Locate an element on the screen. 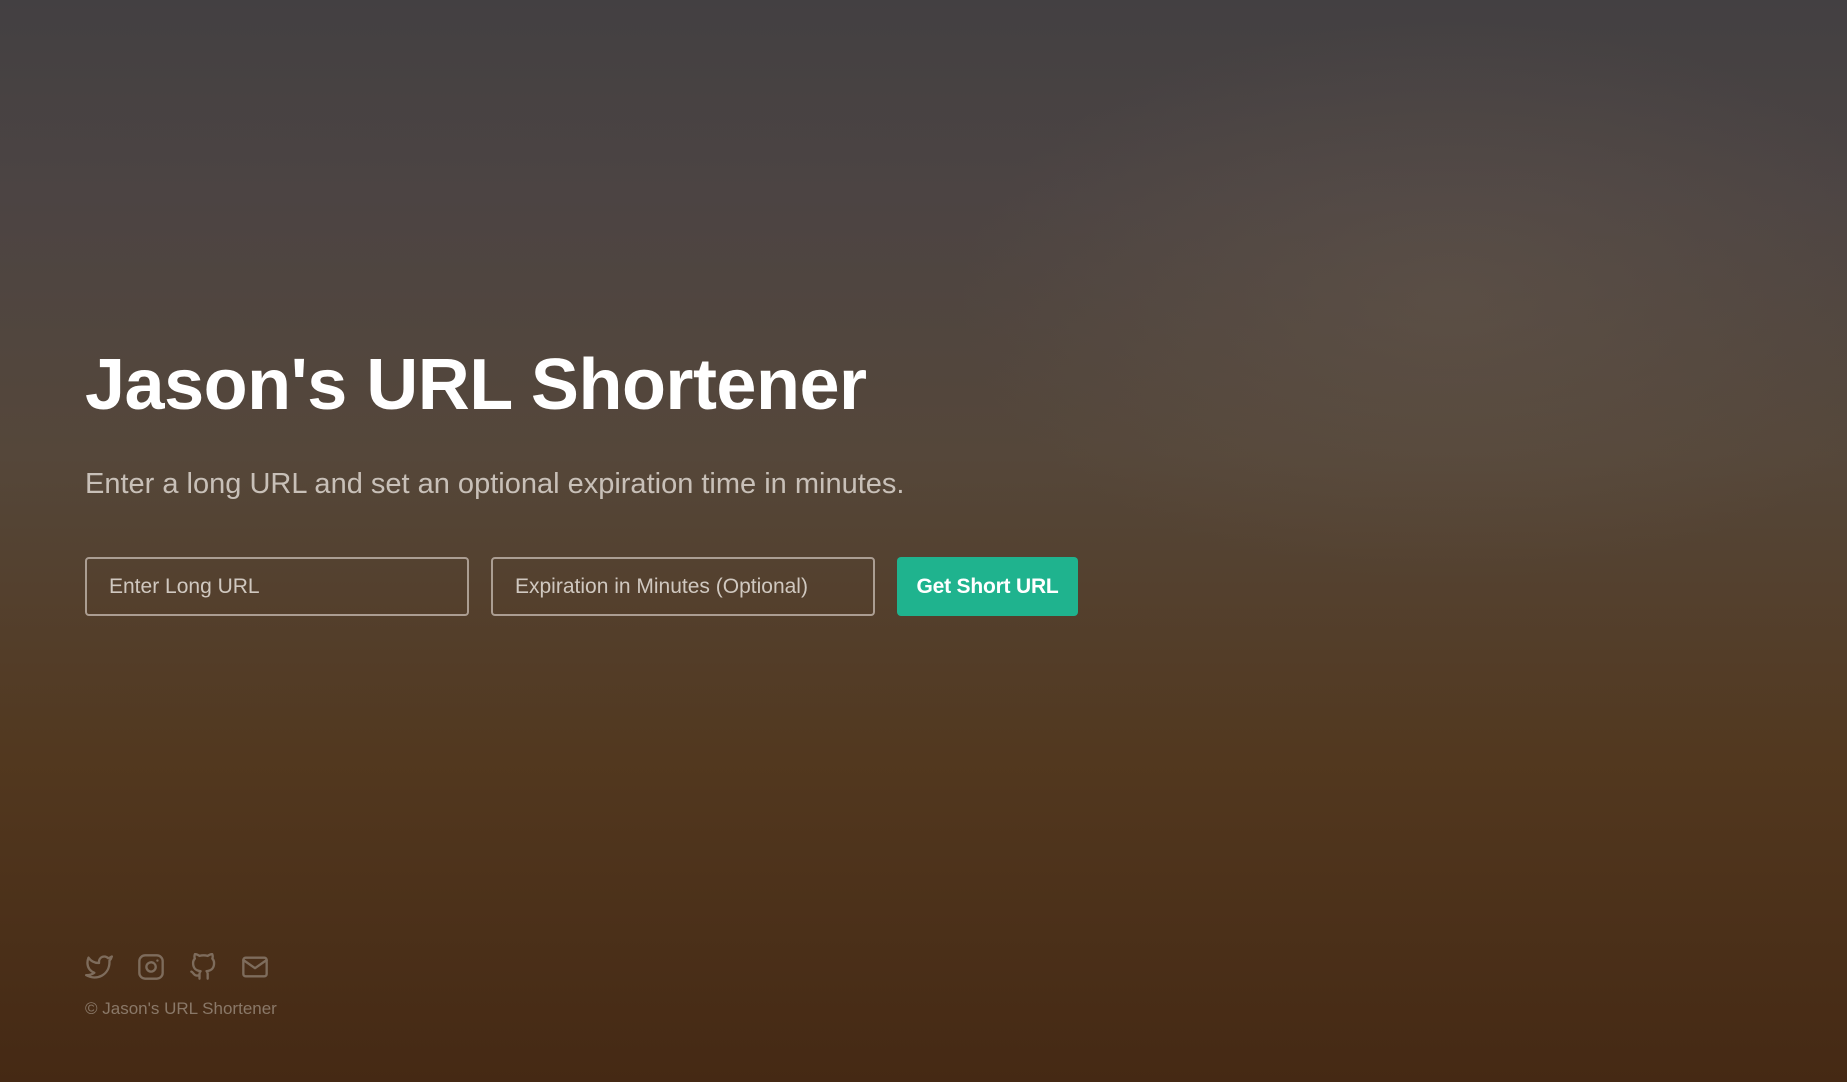 This screenshot has height=1082, width=1847. github-icon is located at coordinates (203, 966).